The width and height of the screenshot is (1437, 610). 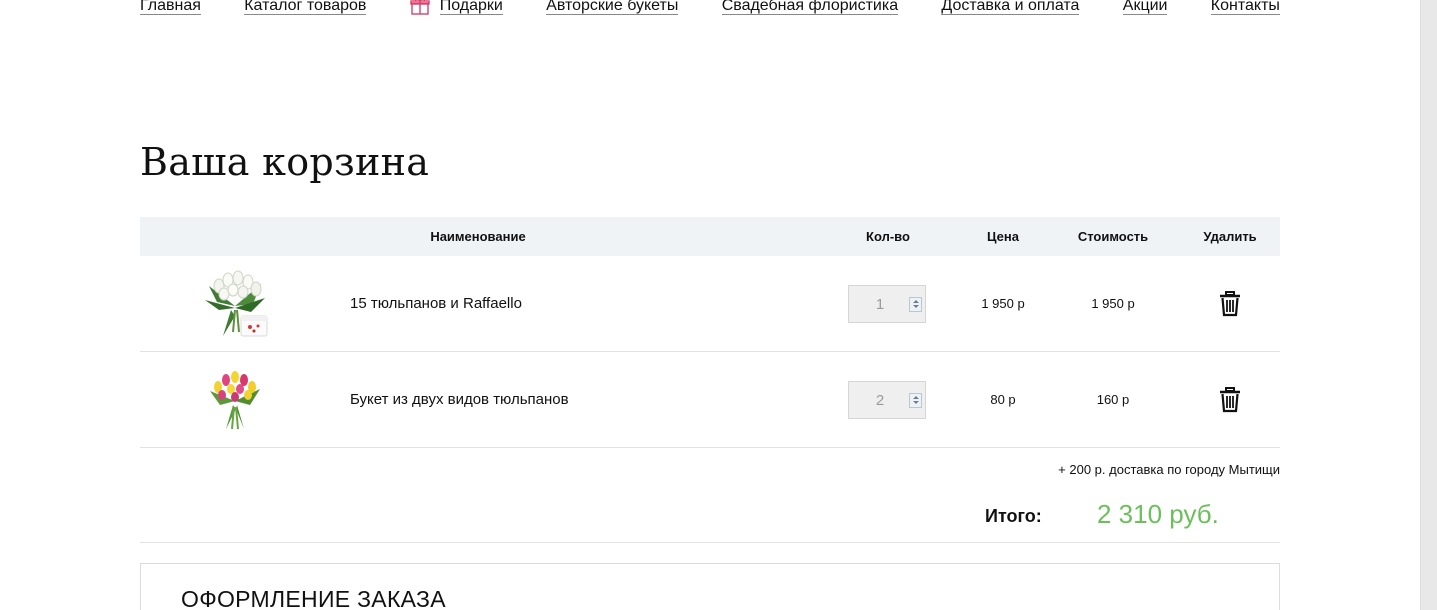 What do you see at coordinates (880, 400) in the screenshot?
I see `quantity-value: 2` at bounding box center [880, 400].